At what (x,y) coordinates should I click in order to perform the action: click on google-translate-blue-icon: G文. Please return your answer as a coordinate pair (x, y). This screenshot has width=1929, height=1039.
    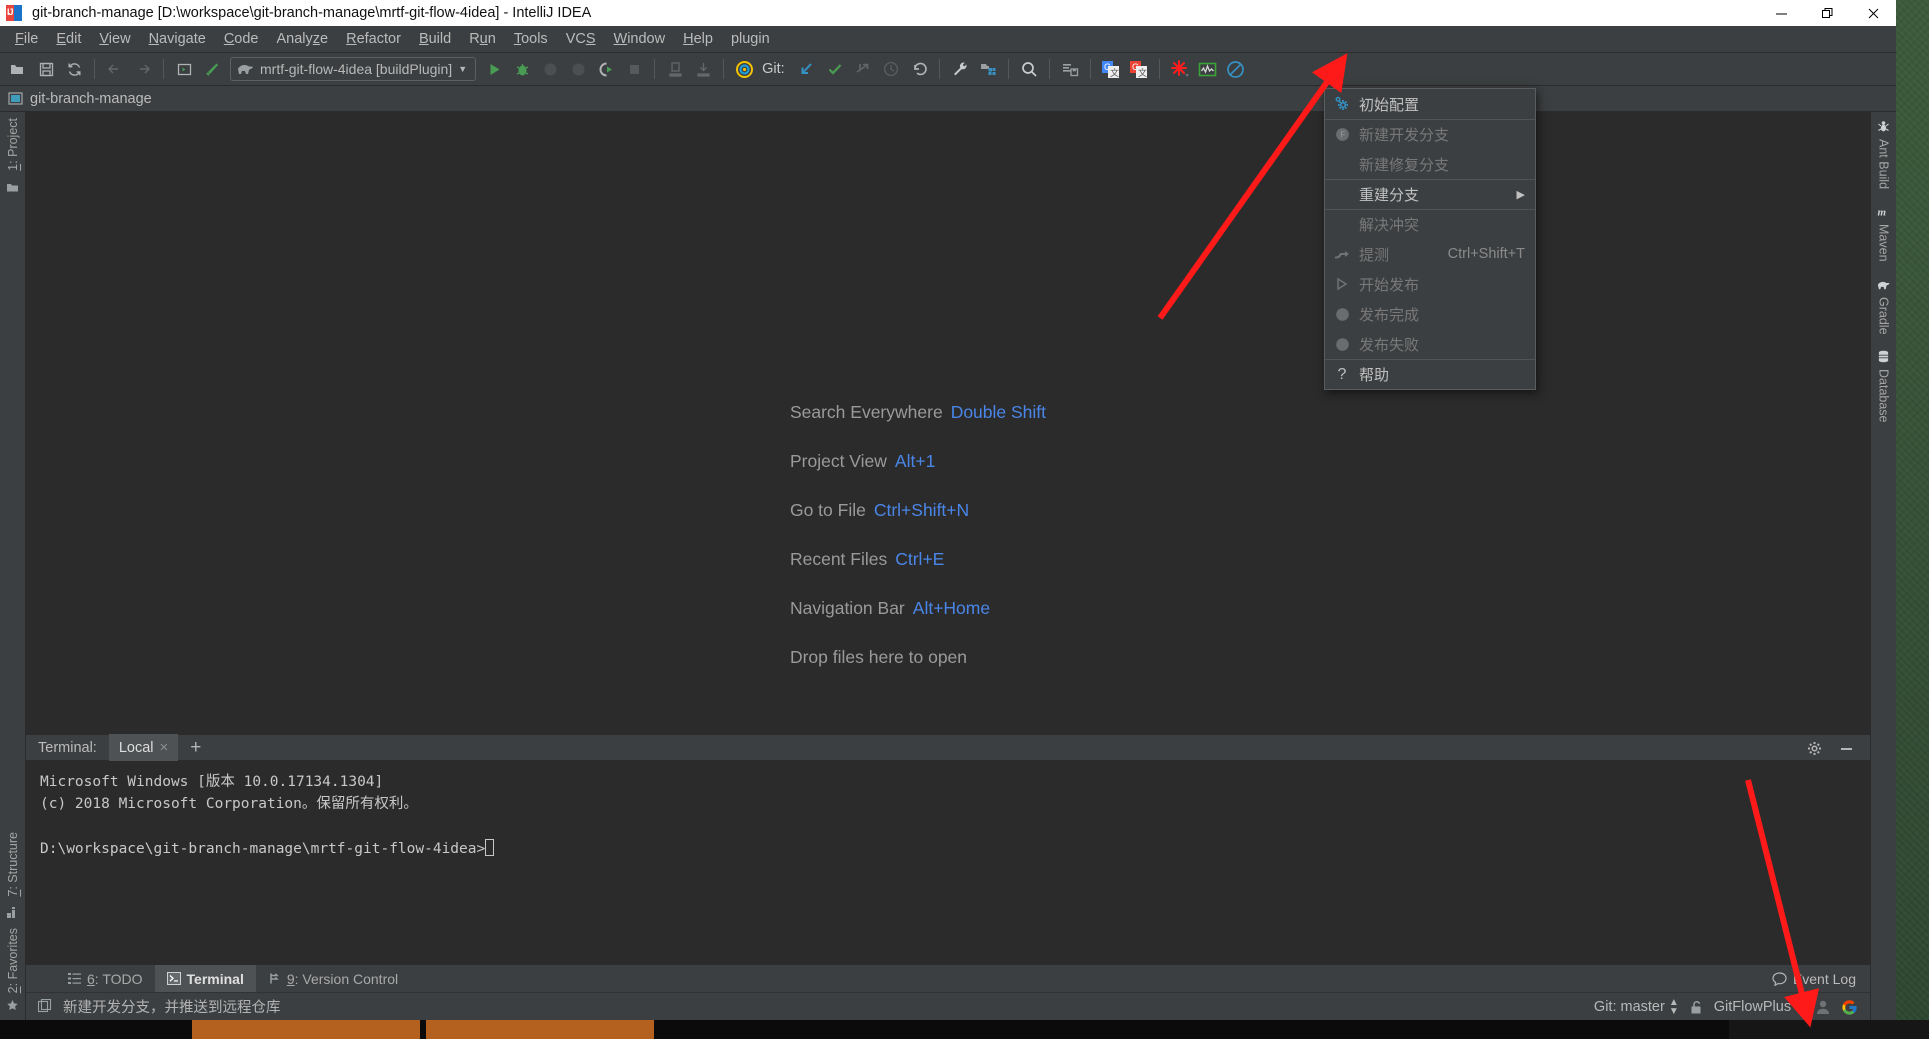
    Looking at the image, I should click on (1111, 69).